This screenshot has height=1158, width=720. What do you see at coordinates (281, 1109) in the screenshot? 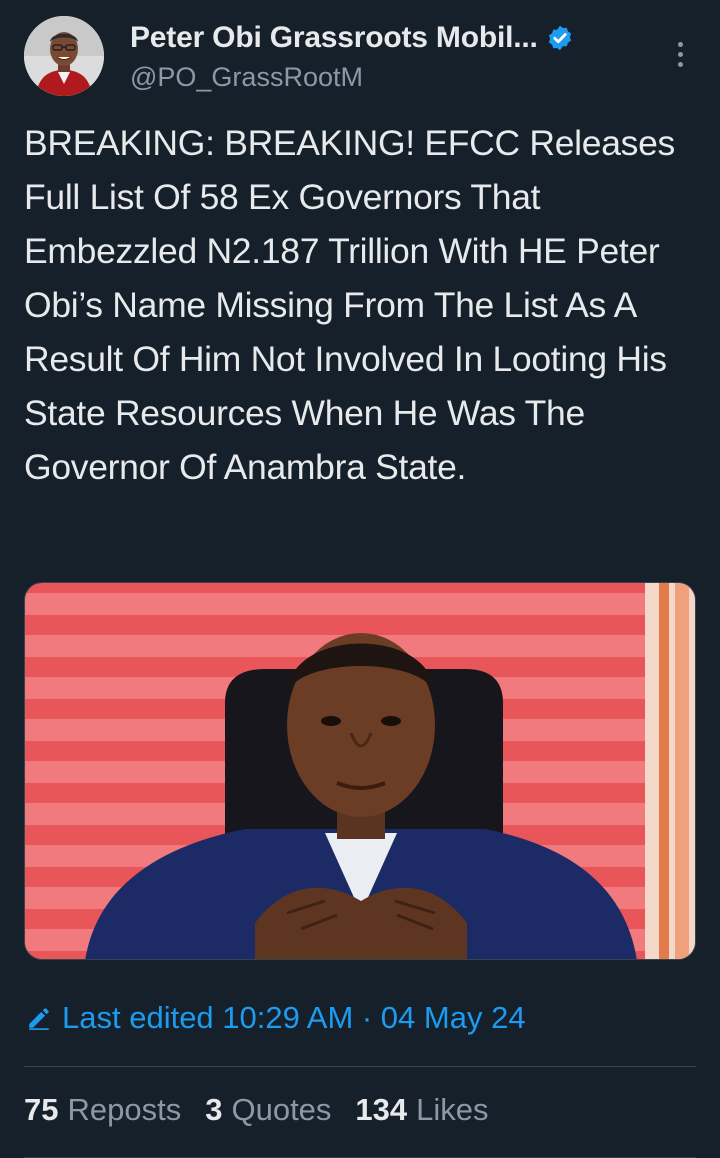
I see `quotes-label: Quotes` at bounding box center [281, 1109].